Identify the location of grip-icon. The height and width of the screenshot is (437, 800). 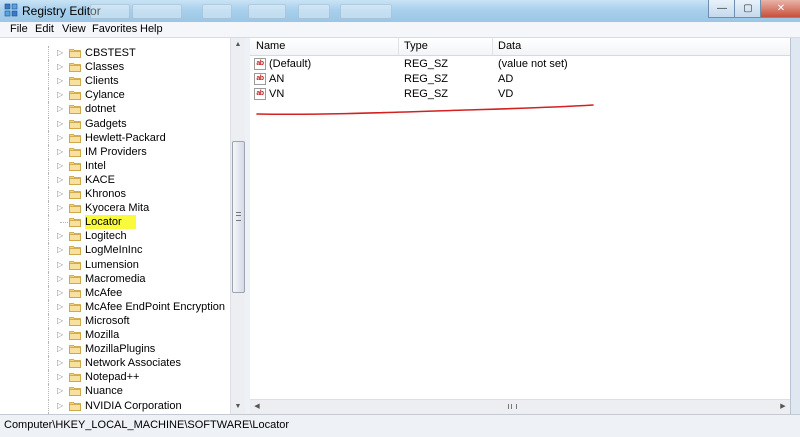
(238, 216).